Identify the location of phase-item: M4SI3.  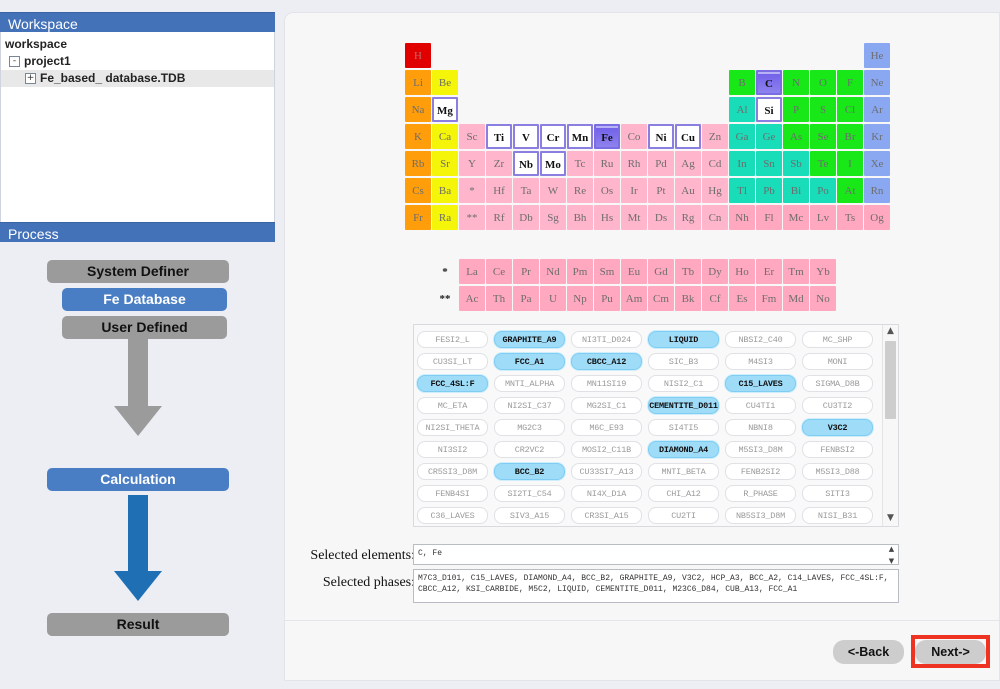
(760, 361).